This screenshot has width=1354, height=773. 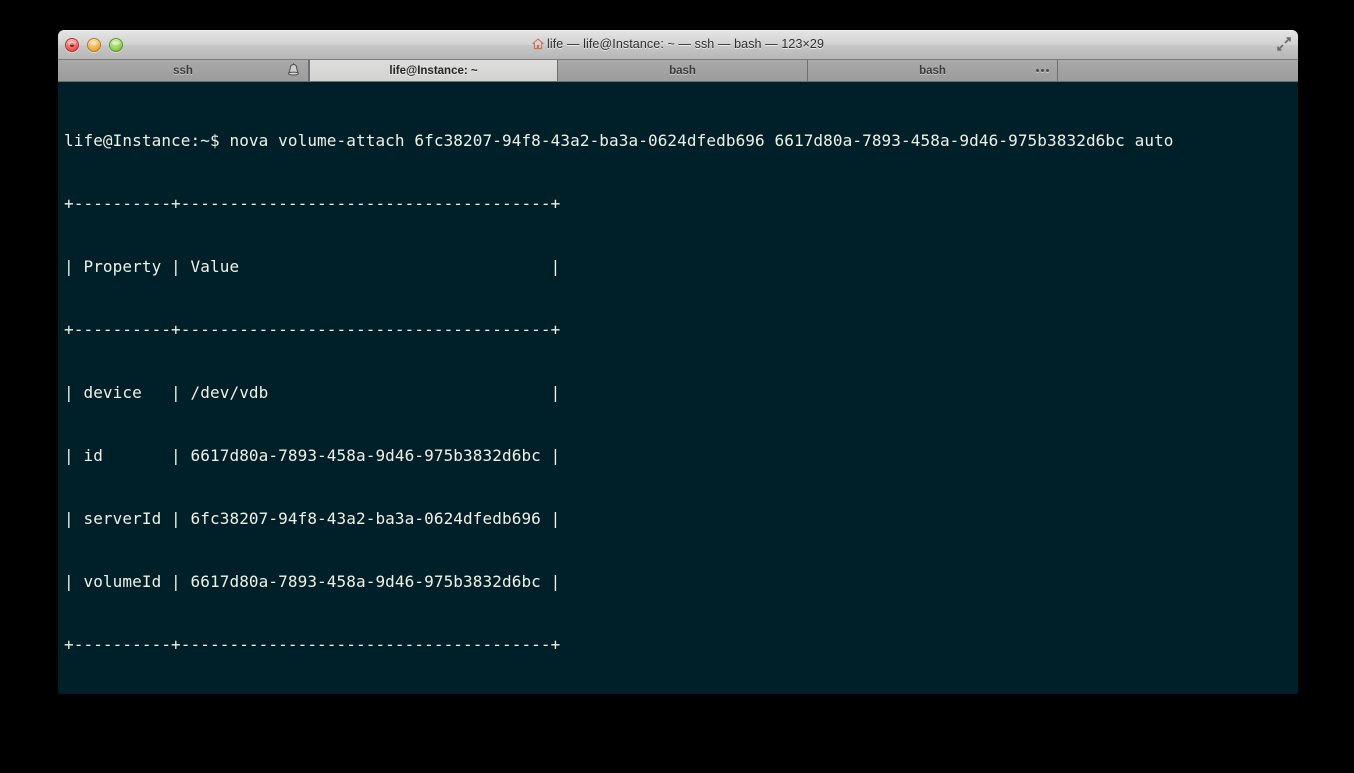 I want to click on tab-label: ssh, so click(x=183, y=70).